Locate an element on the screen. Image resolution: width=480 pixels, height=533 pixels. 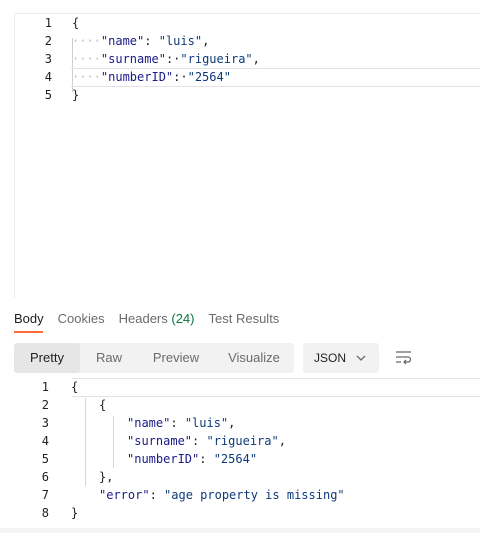
active-tab-indicator is located at coordinates (28, 332).